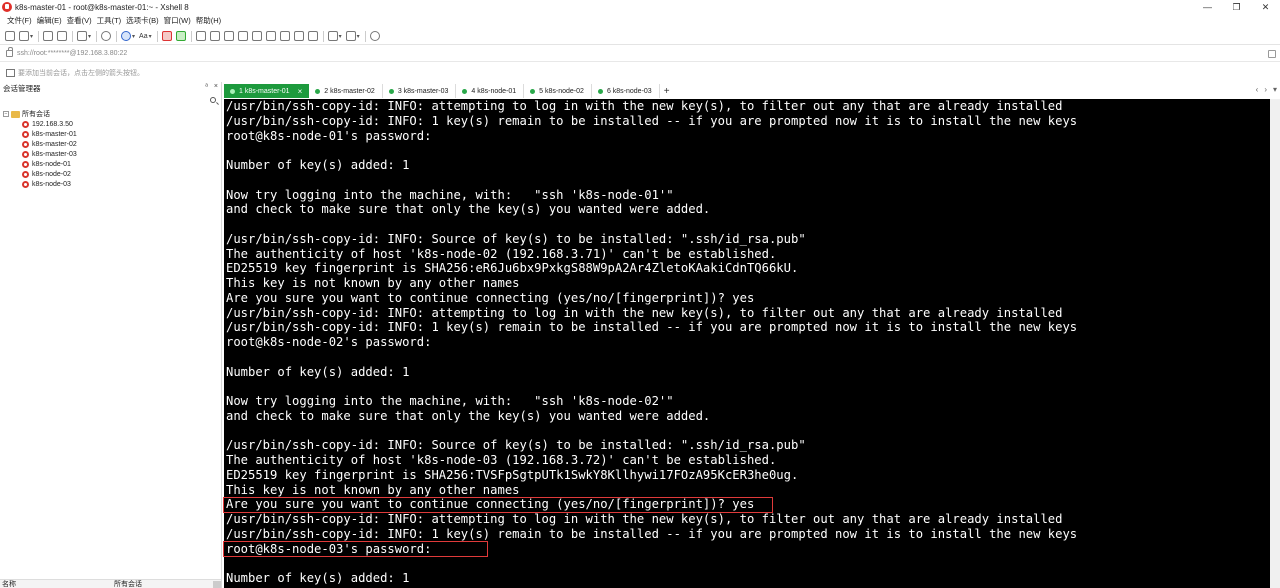  I want to click on tree-root-label: 所有会话, so click(36, 114).